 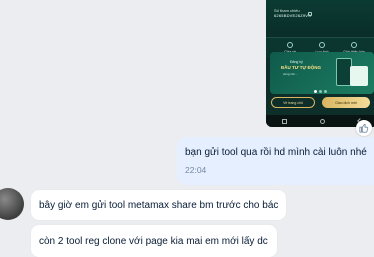 What do you see at coordinates (310, 14) in the screenshot?
I see `copy-icon` at bounding box center [310, 14].